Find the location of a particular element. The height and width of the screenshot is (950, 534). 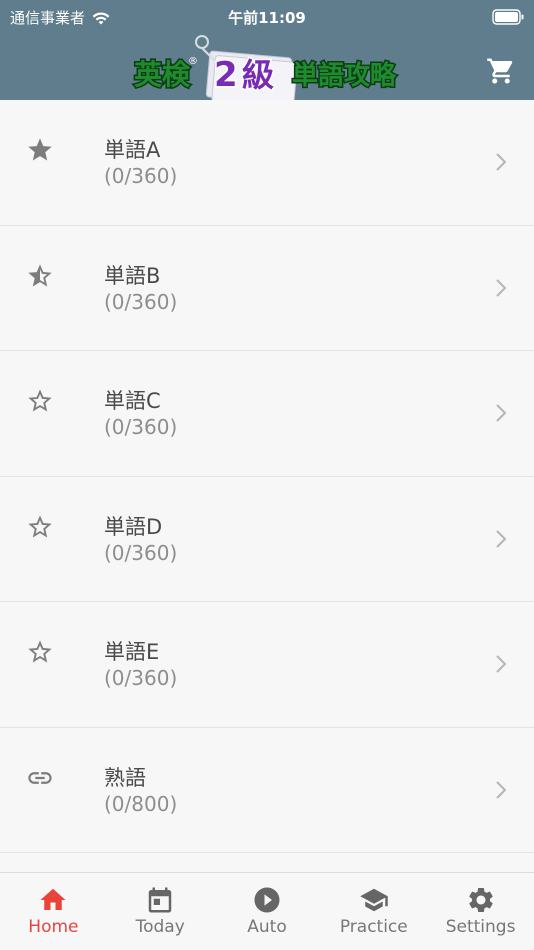

graduation-cap-icon is located at coordinates (374, 900).